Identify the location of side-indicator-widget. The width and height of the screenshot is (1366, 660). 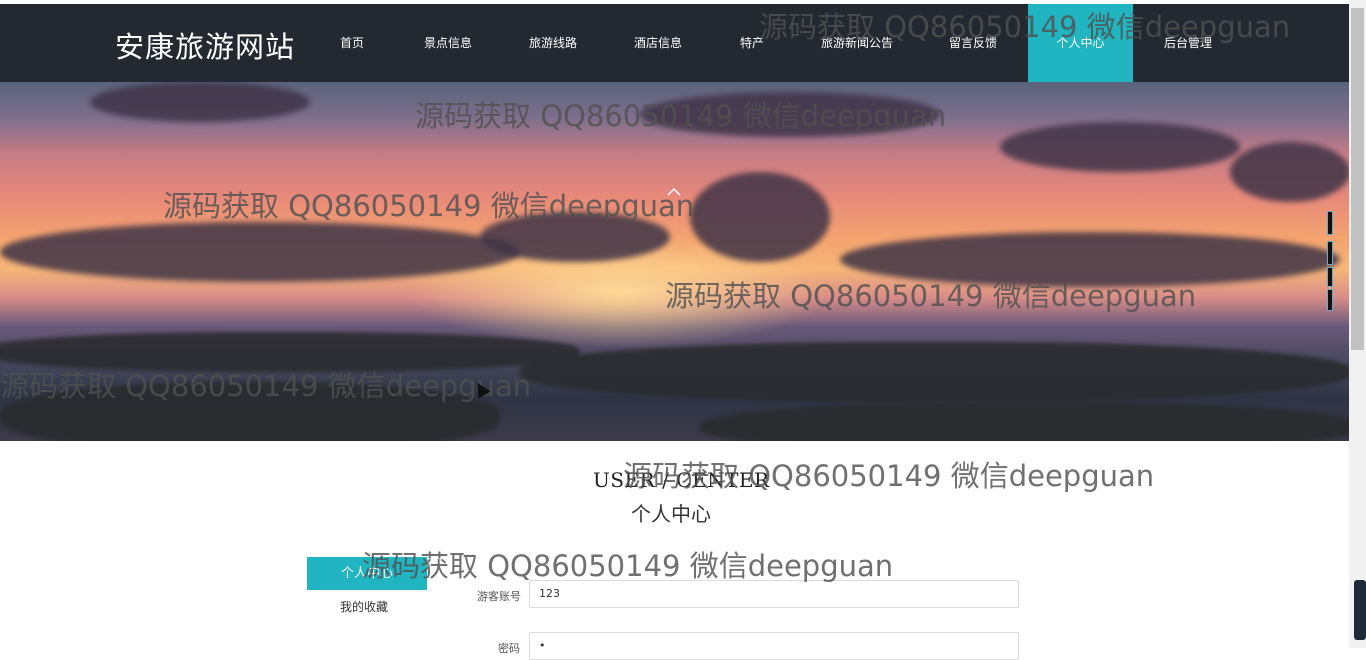
(1329, 261).